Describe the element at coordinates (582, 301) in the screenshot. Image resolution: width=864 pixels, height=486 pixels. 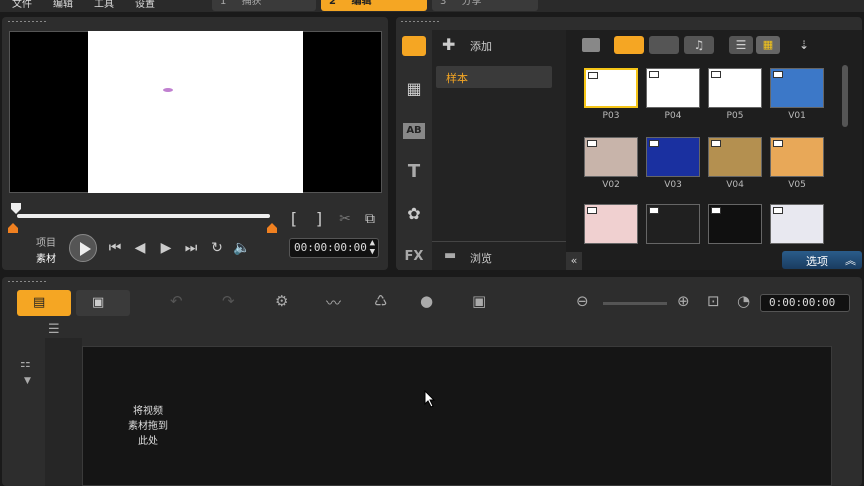
I see `zoom-out-icon: ⊖` at that location.